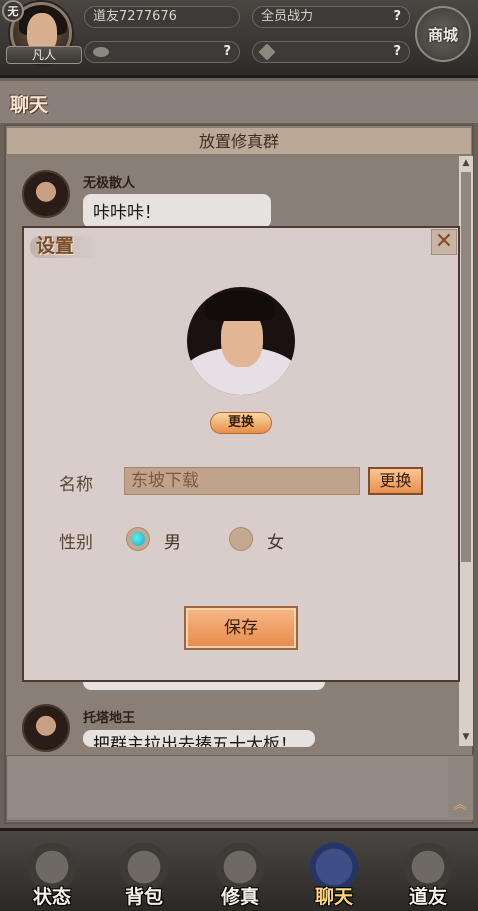 This screenshot has width=478, height=911. What do you see at coordinates (241, 628) in the screenshot?
I see `save-button: 保存` at bounding box center [241, 628].